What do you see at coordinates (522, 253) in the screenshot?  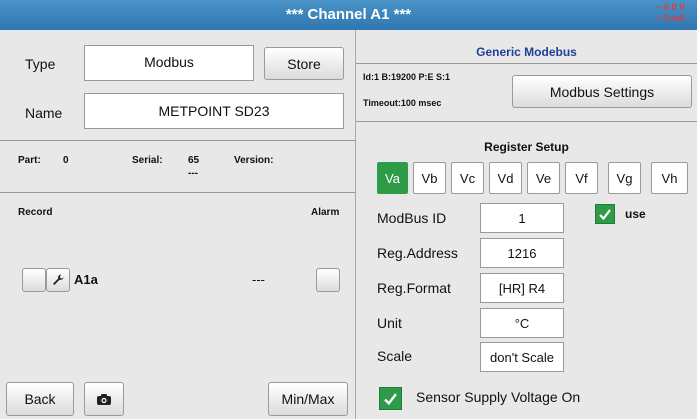 I see `reg-address-field: 1216` at bounding box center [522, 253].